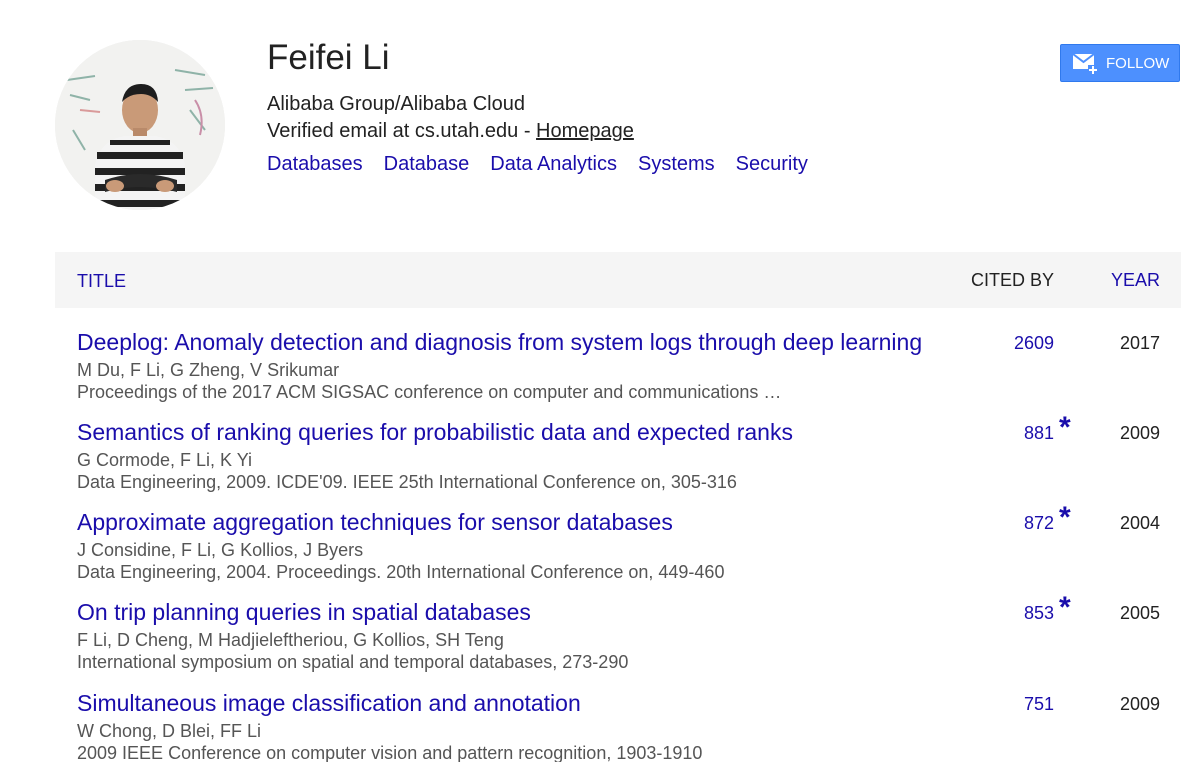  What do you see at coordinates (101, 281) in the screenshot?
I see `sort-by-title-header: TITLE` at bounding box center [101, 281].